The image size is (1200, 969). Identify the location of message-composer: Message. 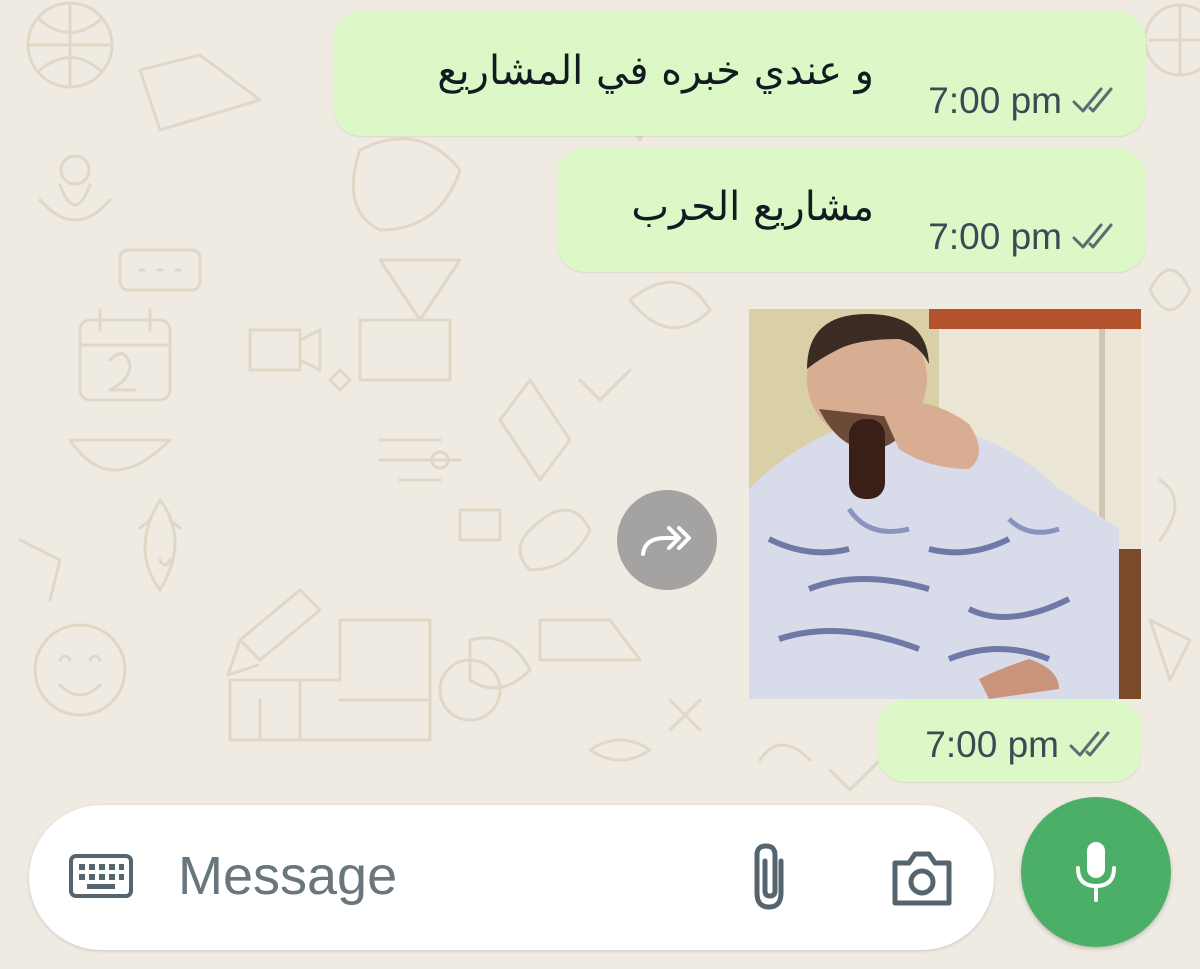
(511, 877).